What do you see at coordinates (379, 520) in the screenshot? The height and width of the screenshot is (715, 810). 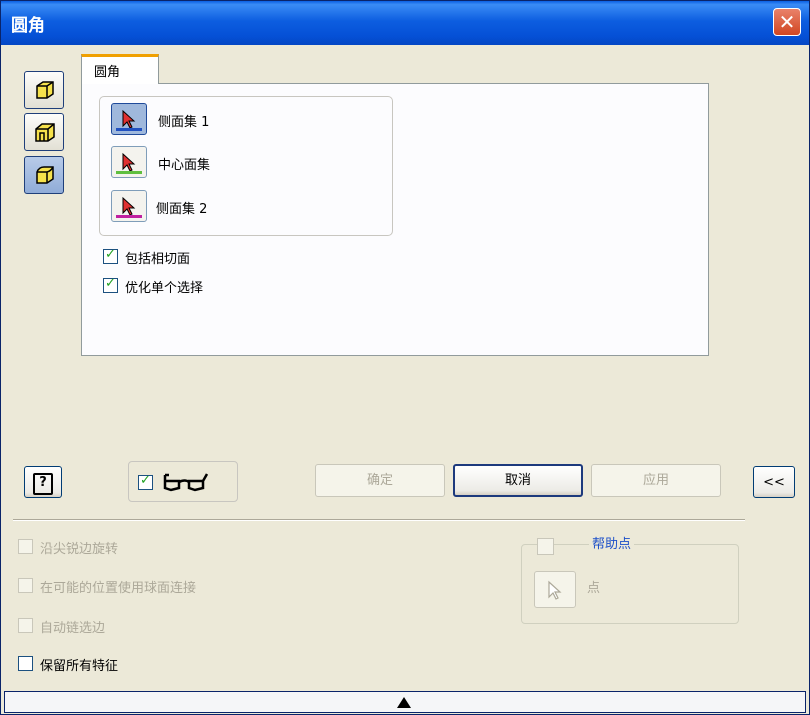 I see `section-divider` at bounding box center [379, 520].